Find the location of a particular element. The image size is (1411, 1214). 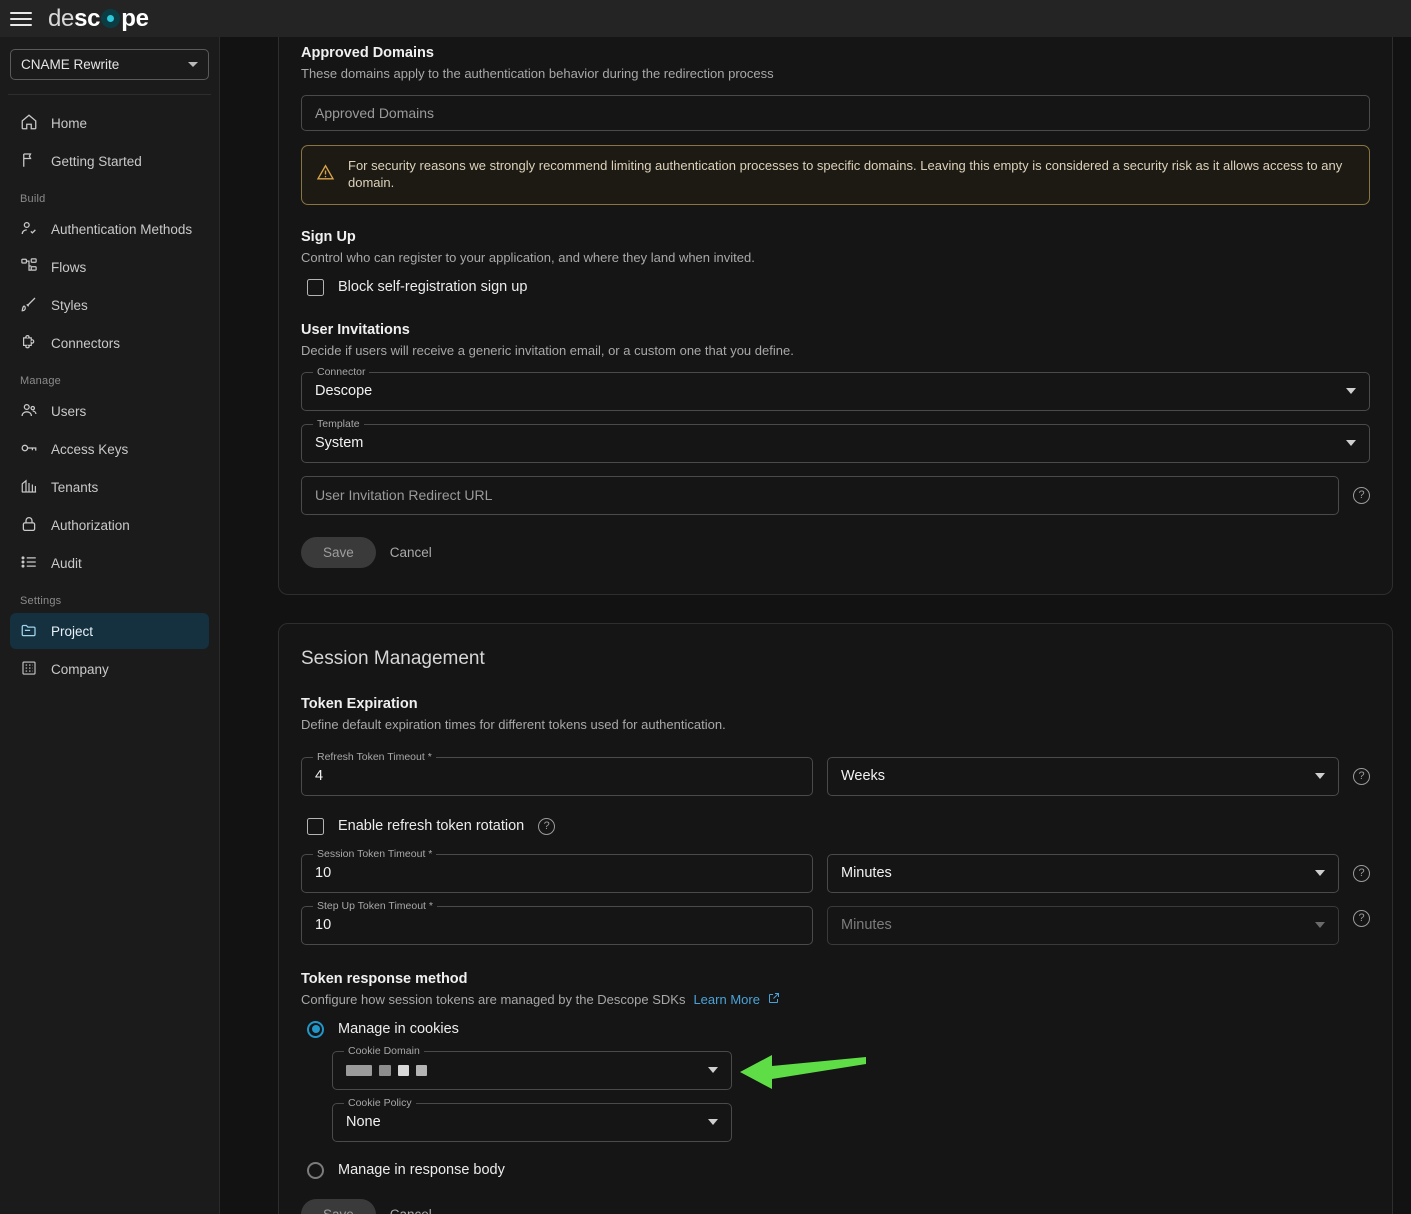

approved-domains-input: Approved Domains is located at coordinates (835, 113).